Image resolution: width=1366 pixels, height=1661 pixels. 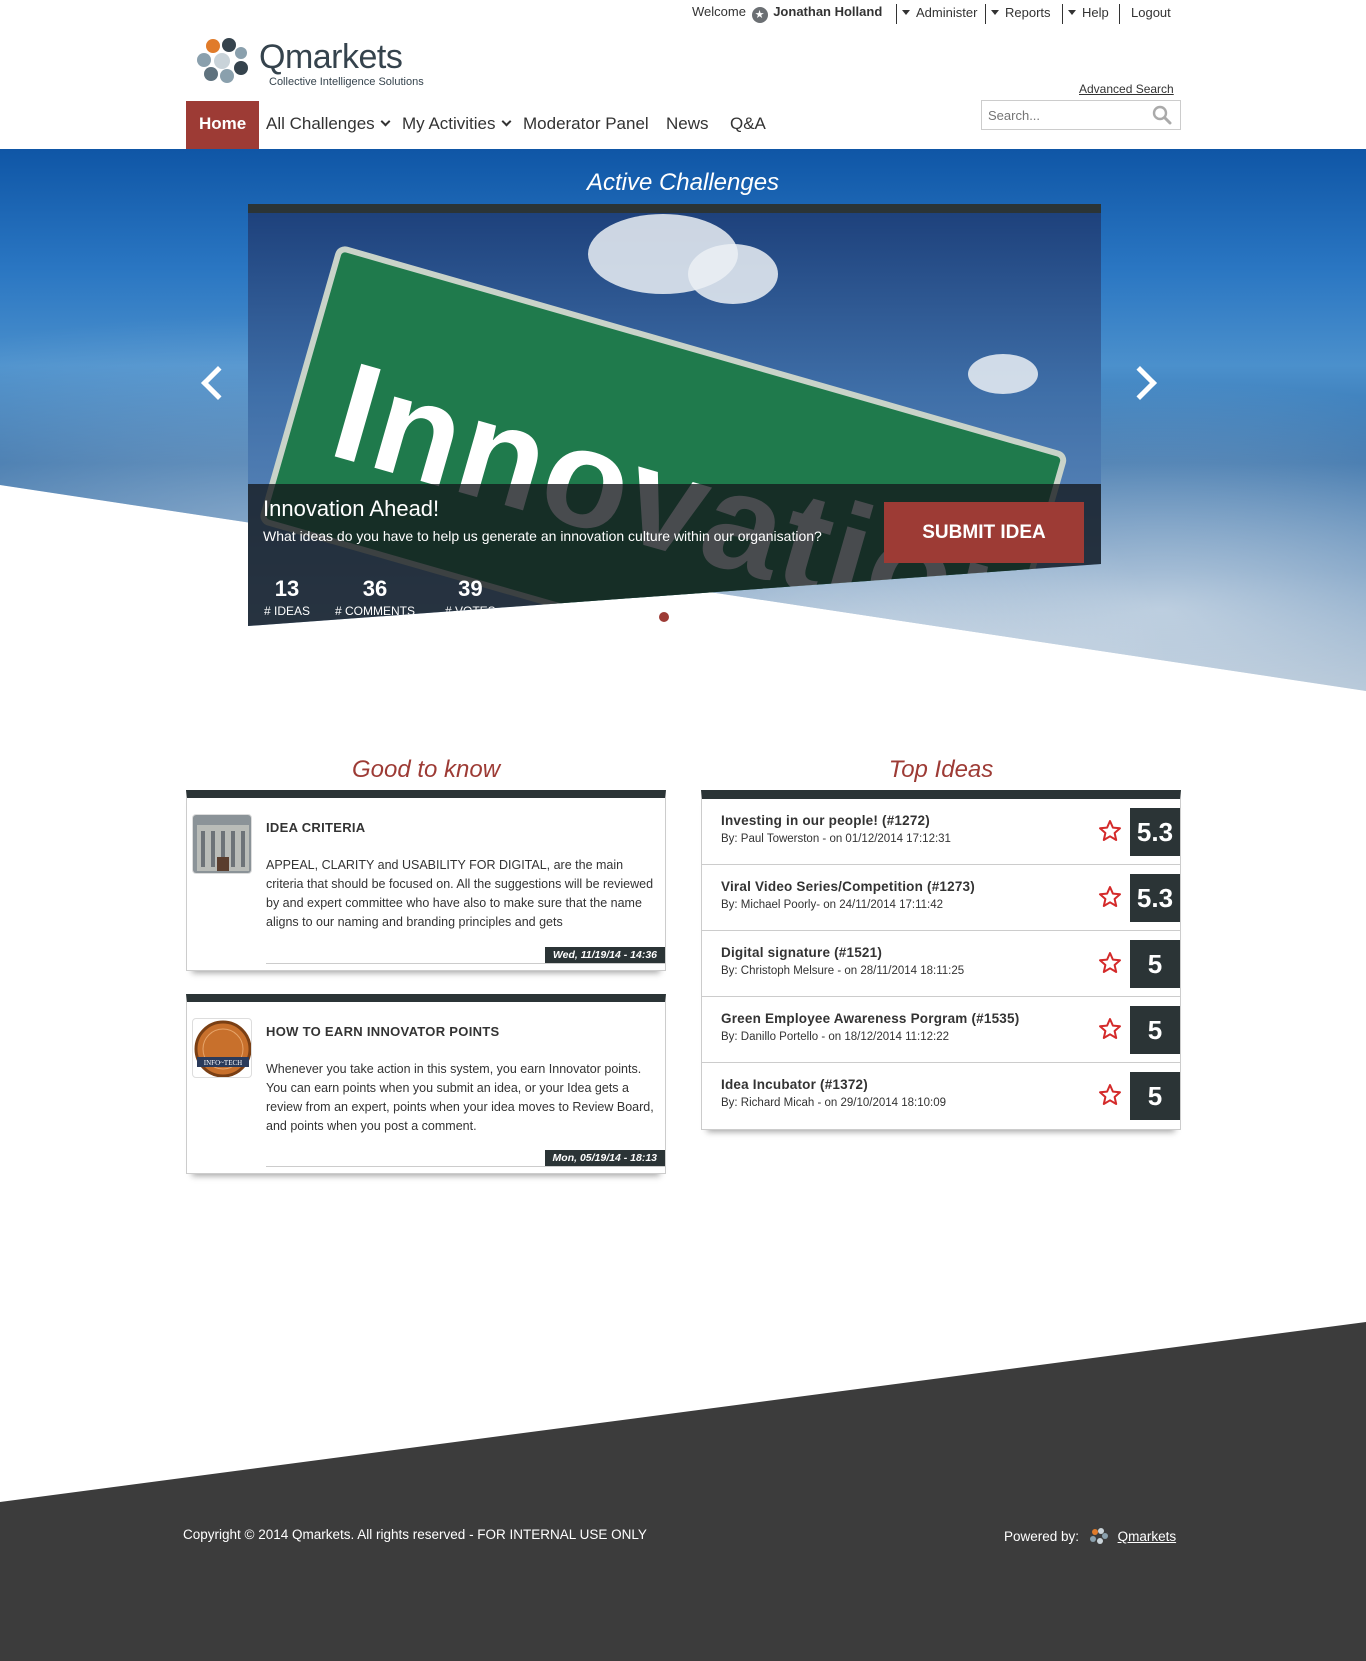 What do you see at coordinates (687, 125) in the screenshot?
I see `nav-news: News` at bounding box center [687, 125].